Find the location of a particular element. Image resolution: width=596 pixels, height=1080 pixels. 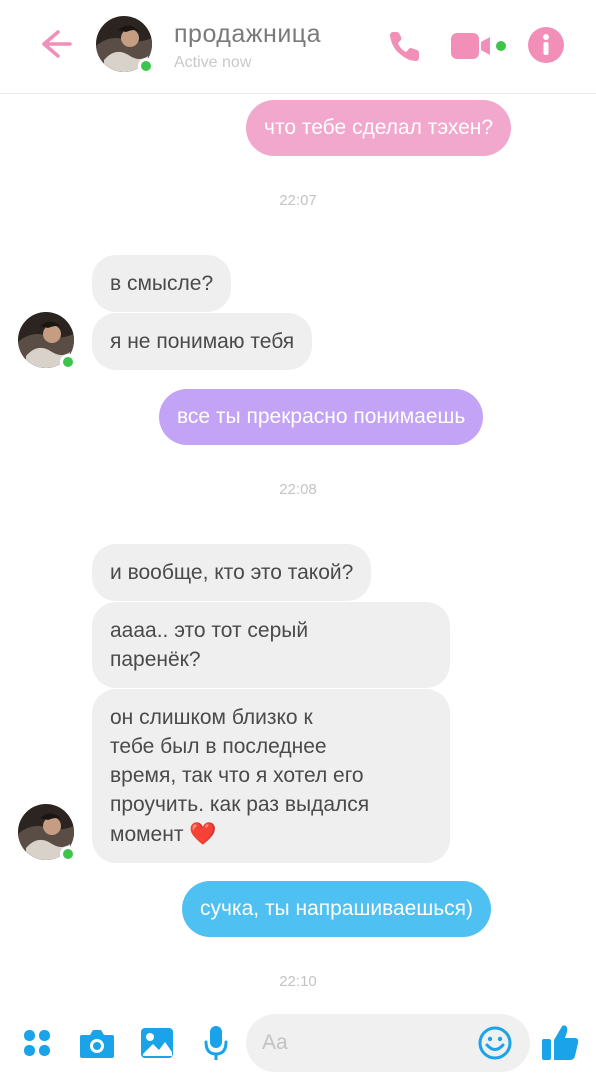

contact-name: продажница is located at coordinates (247, 34).